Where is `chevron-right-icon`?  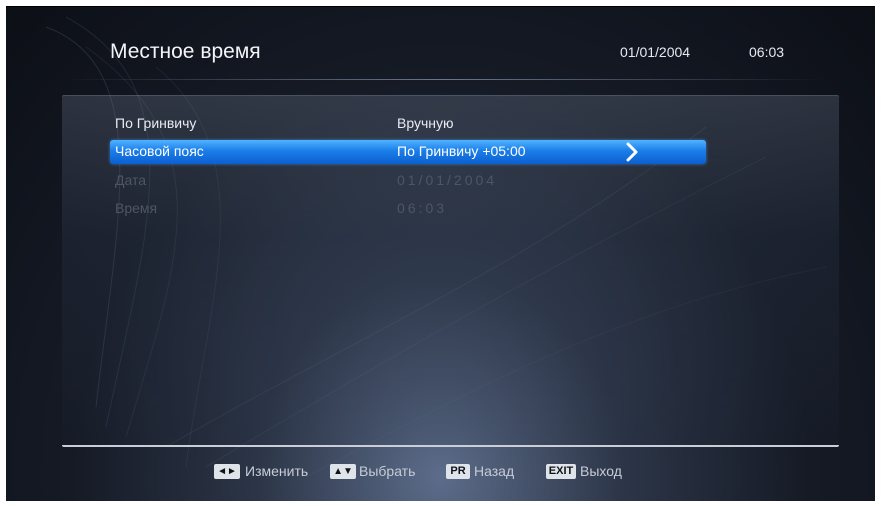 chevron-right-icon is located at coordinates (632, 152).